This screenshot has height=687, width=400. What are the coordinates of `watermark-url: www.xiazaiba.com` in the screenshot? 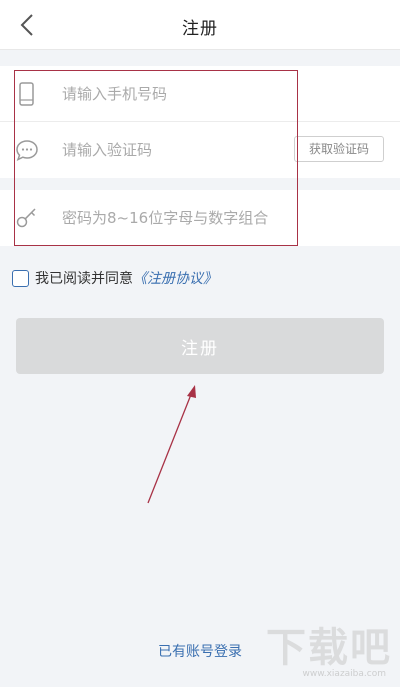 It's located at (344, 674).